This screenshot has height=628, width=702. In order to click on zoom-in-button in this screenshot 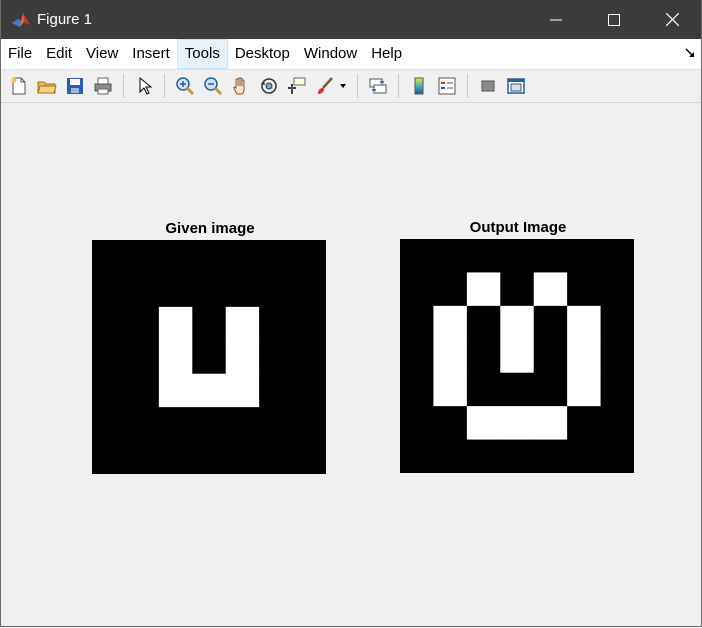, I will do `click(185, 86)`.